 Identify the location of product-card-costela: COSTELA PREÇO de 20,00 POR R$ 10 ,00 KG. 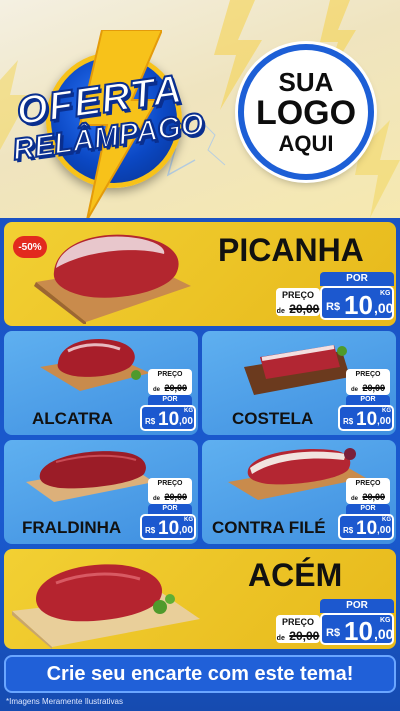
(299, 383).